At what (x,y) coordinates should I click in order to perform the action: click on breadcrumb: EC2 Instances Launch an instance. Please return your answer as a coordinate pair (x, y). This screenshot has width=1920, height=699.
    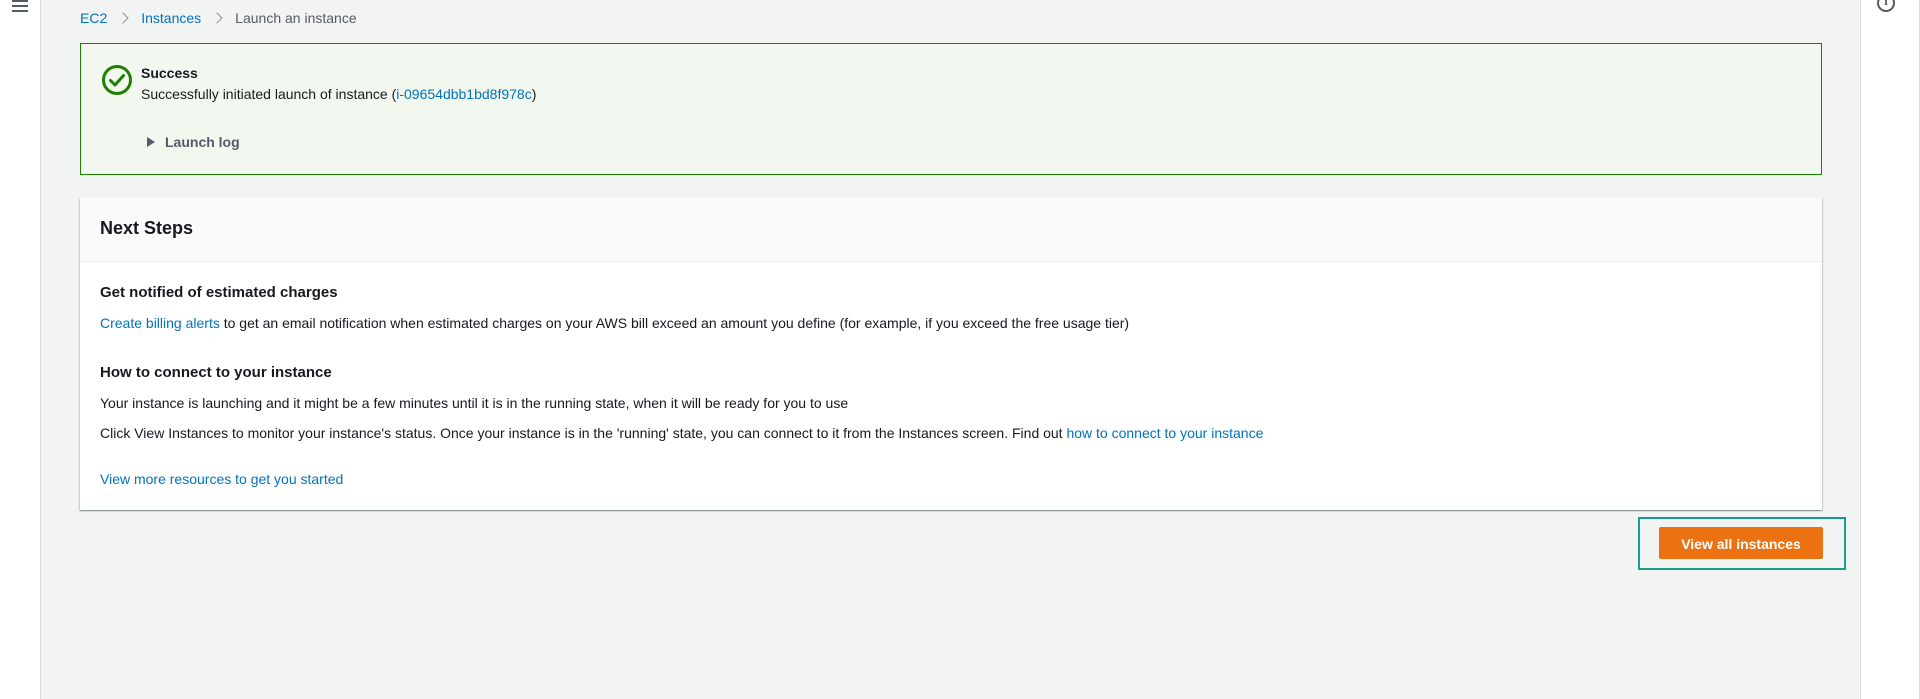
    Looking at the image, I should click on (218, 18).